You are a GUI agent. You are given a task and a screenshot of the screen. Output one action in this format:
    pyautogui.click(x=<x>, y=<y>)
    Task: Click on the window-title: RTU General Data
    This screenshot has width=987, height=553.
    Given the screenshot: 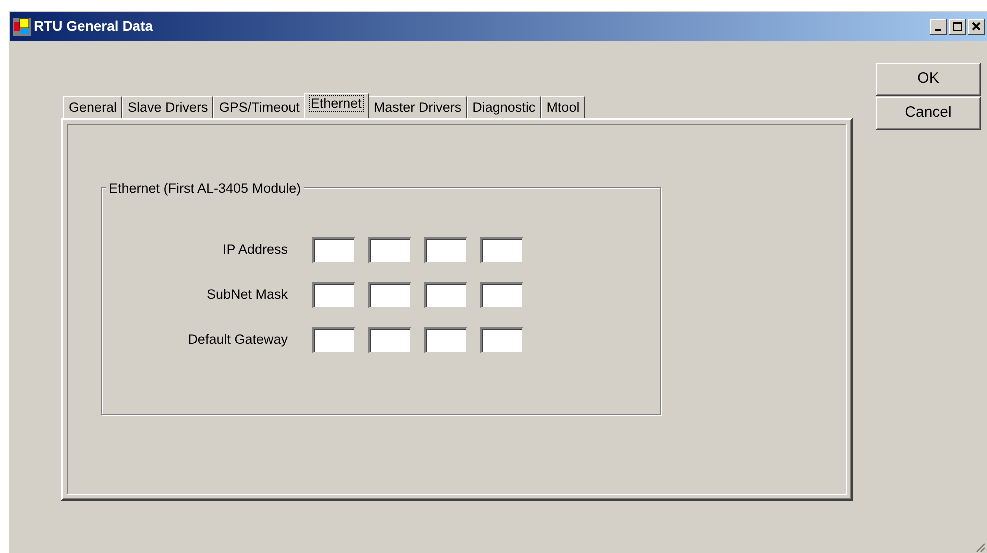 What is the action you would take?
    pyautogui.click(x=94, y=26)
    